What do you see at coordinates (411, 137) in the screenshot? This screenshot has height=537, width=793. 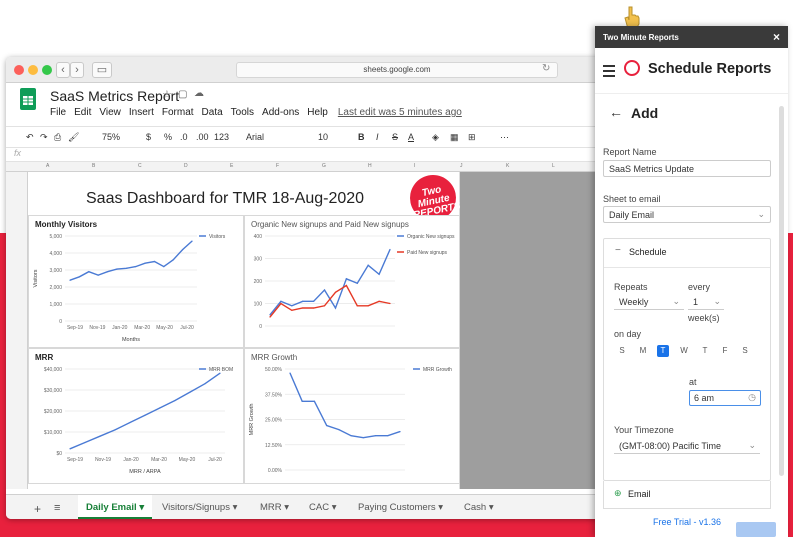 I see `text-color-button: A` at bounding box center [411, 137].